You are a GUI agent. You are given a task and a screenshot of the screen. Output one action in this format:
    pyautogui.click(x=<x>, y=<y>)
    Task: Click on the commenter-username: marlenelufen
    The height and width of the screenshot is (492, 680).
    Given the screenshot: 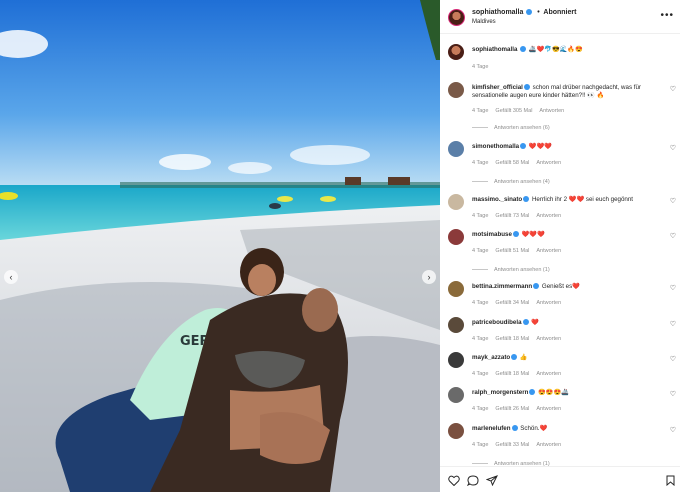 What is the action you would take?
    pyautogui.click(x=491, y=428)
    